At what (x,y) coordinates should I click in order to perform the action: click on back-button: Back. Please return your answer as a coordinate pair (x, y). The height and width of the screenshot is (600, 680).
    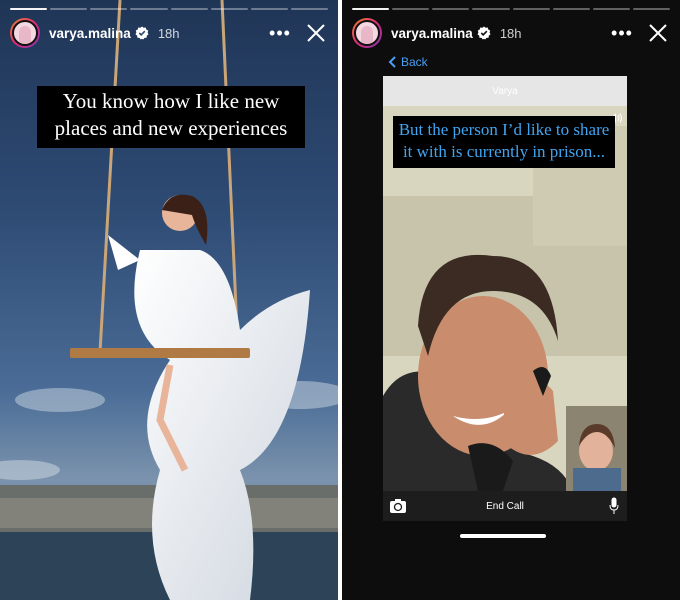
    Looking at the image, I should click on (408, 62).